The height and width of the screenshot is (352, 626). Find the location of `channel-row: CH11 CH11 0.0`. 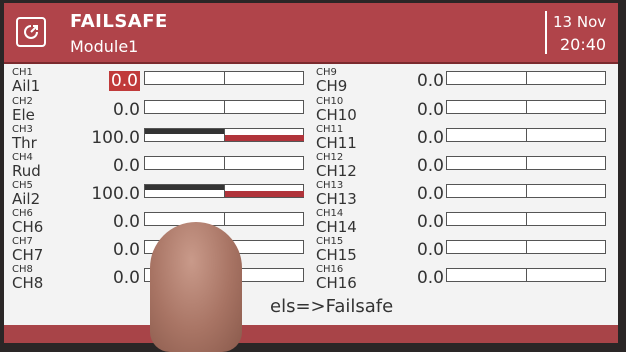

channel-row: CH11 CH11 0.0 is located at coordinates (463, 139).